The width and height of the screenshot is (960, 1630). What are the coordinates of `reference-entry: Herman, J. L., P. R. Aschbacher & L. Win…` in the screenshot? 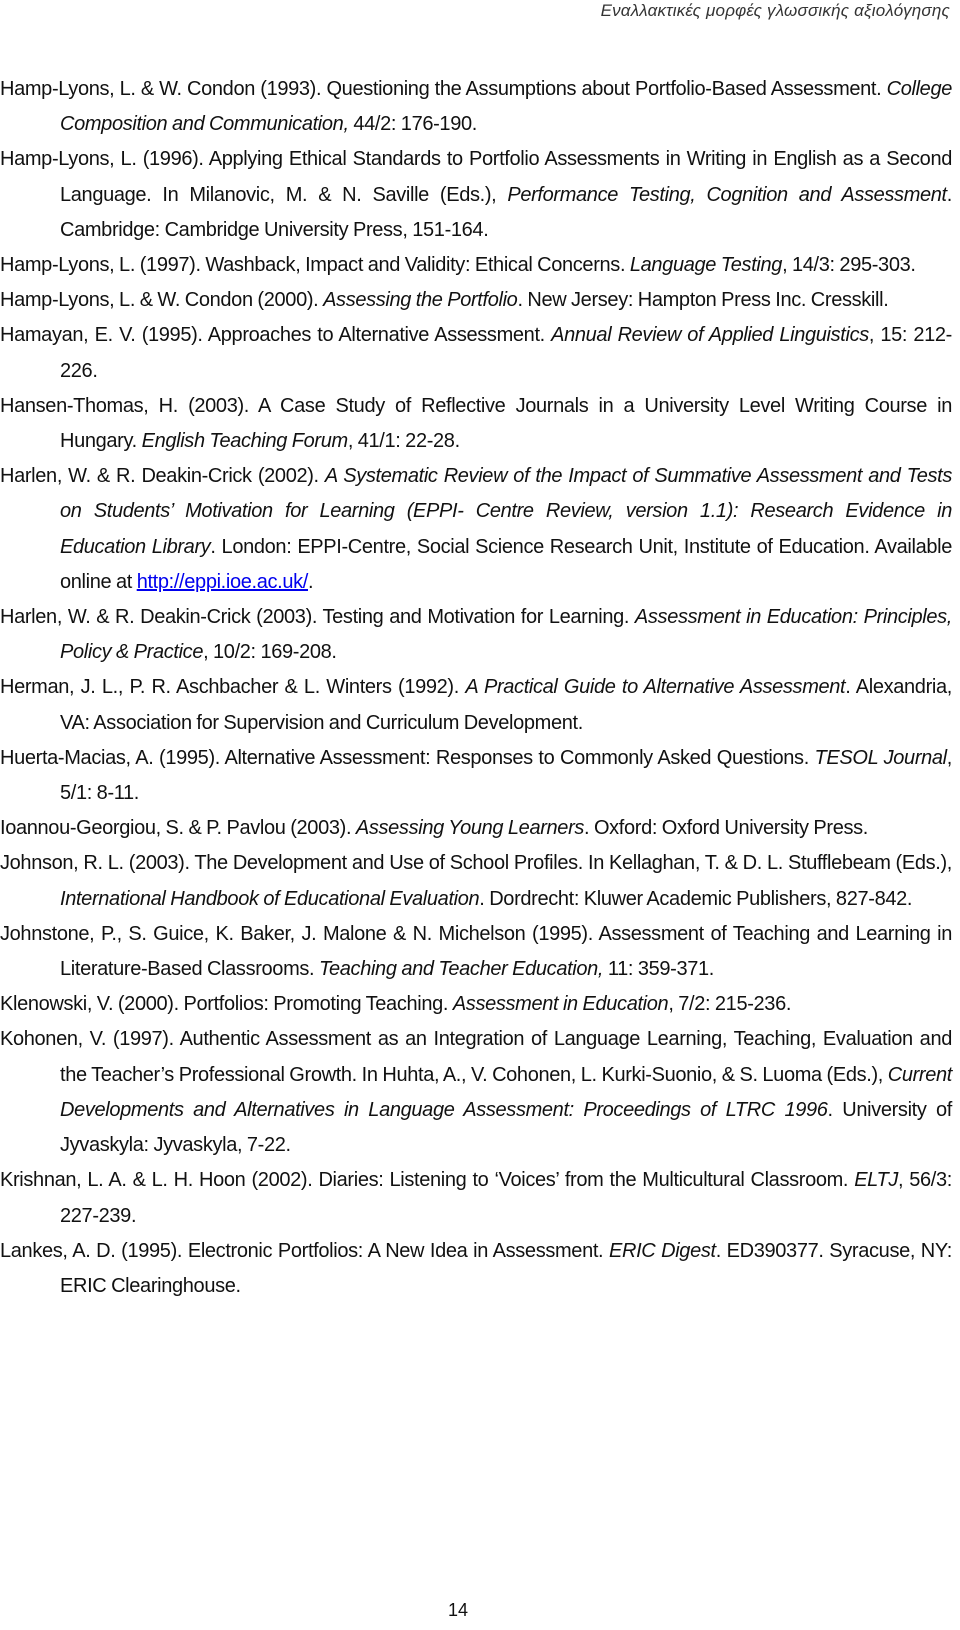 It's located at (476, 705).